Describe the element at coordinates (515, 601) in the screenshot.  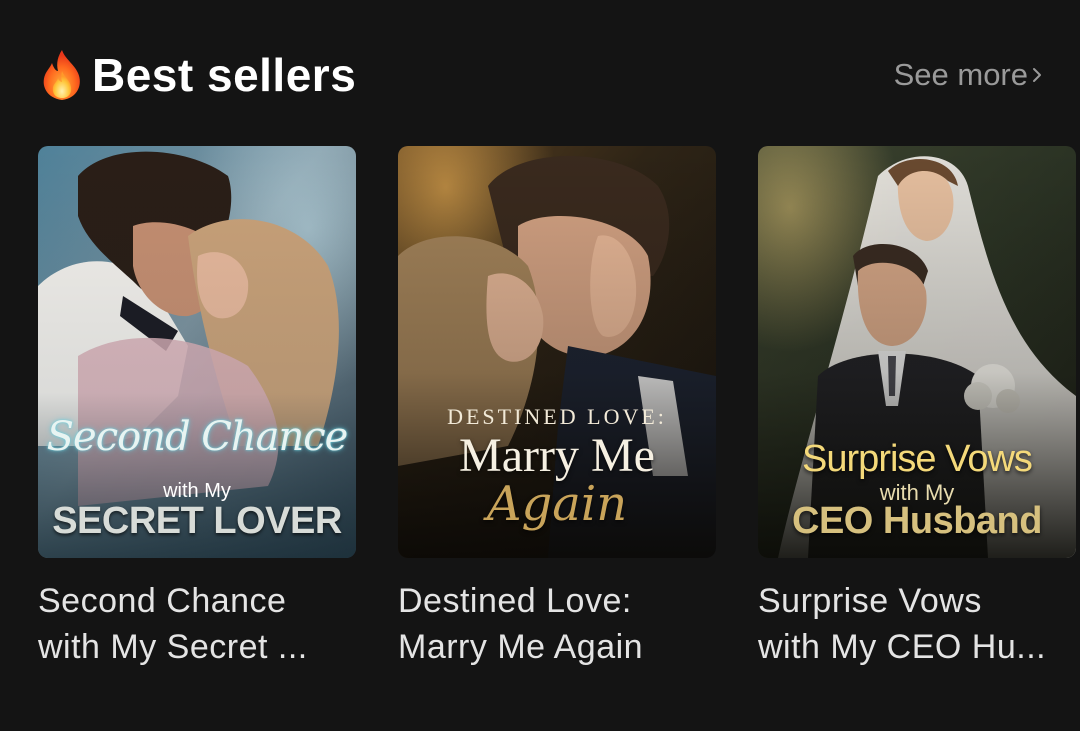
I see `book-title-line-1: Destined Love:` at that location.